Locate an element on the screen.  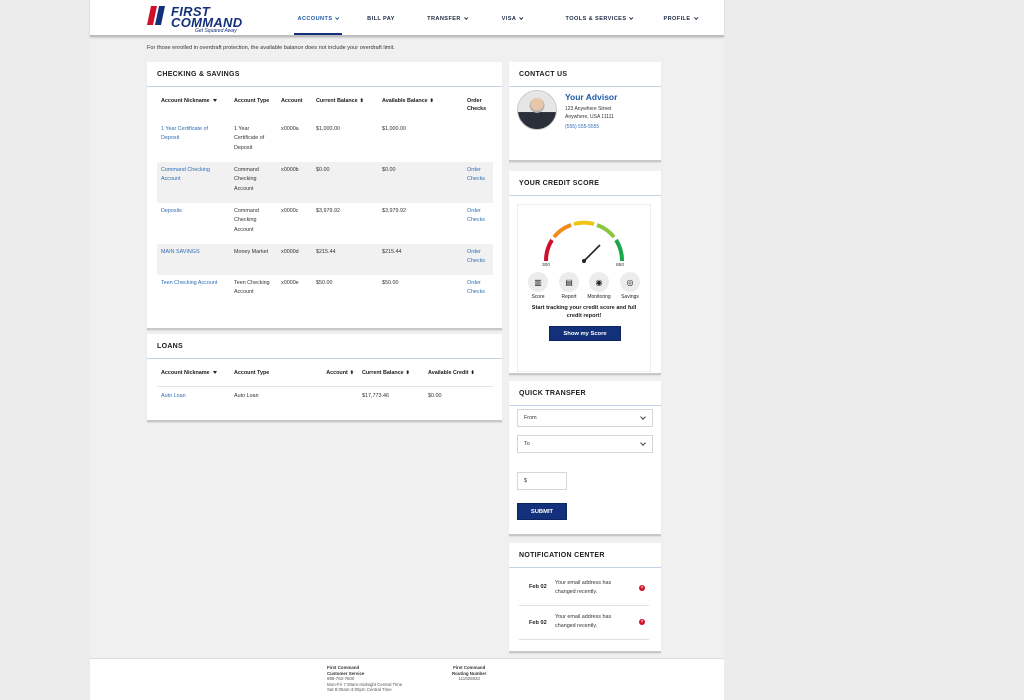
col-order: Order Checks is located at coordinates (477, 105).